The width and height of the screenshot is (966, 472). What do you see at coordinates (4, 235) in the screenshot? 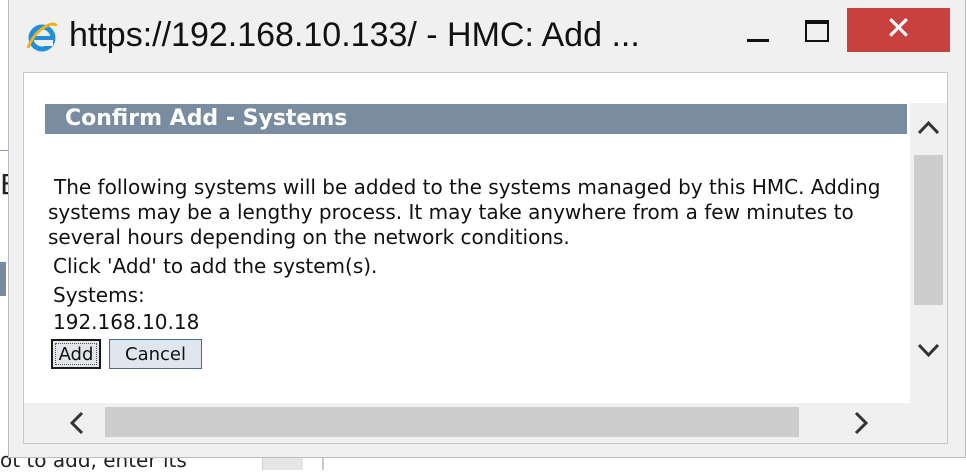
I see `background-page` at bounding box center [4, 235].